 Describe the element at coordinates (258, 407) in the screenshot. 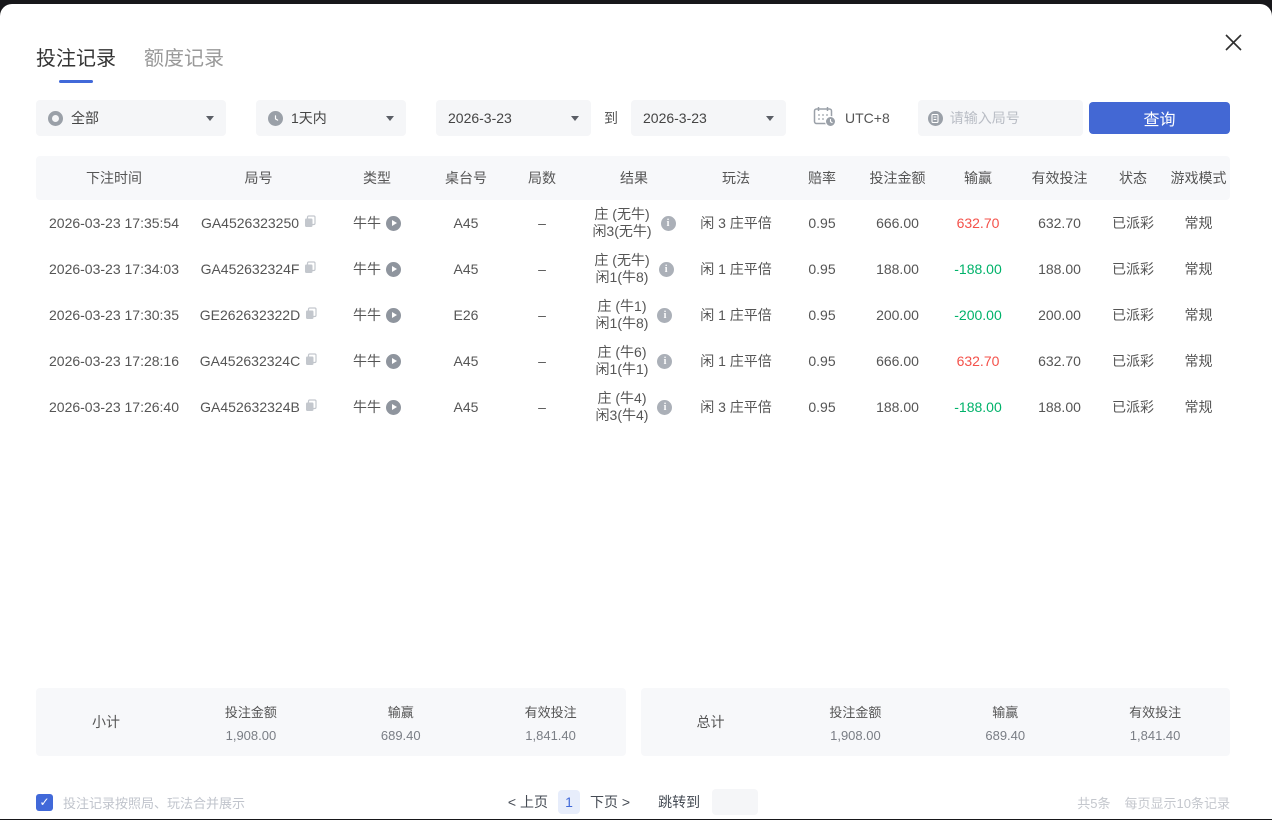

I see `round-id-cell: GA452632324B` at that location.